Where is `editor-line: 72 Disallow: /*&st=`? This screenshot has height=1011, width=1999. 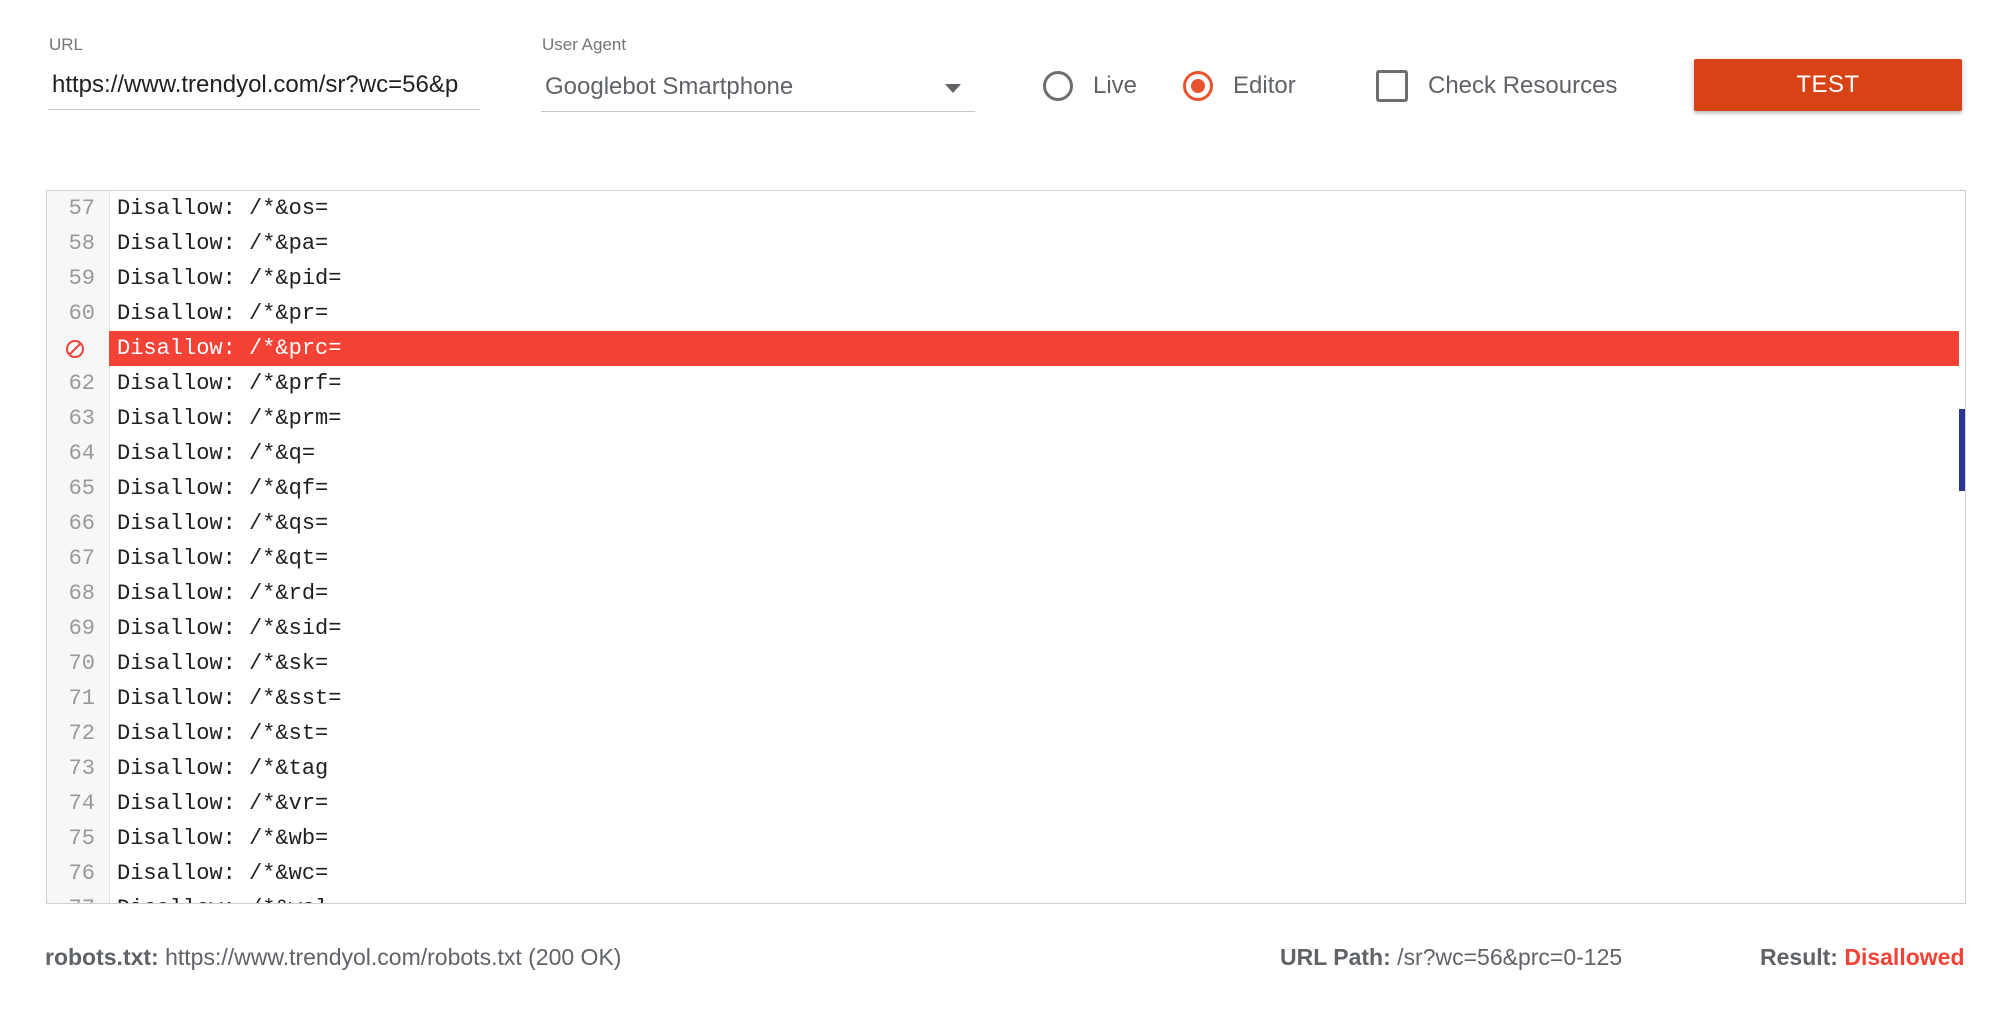
editor-line: 72 Disallow: /*&st= is located at coordinates (1006, 733).